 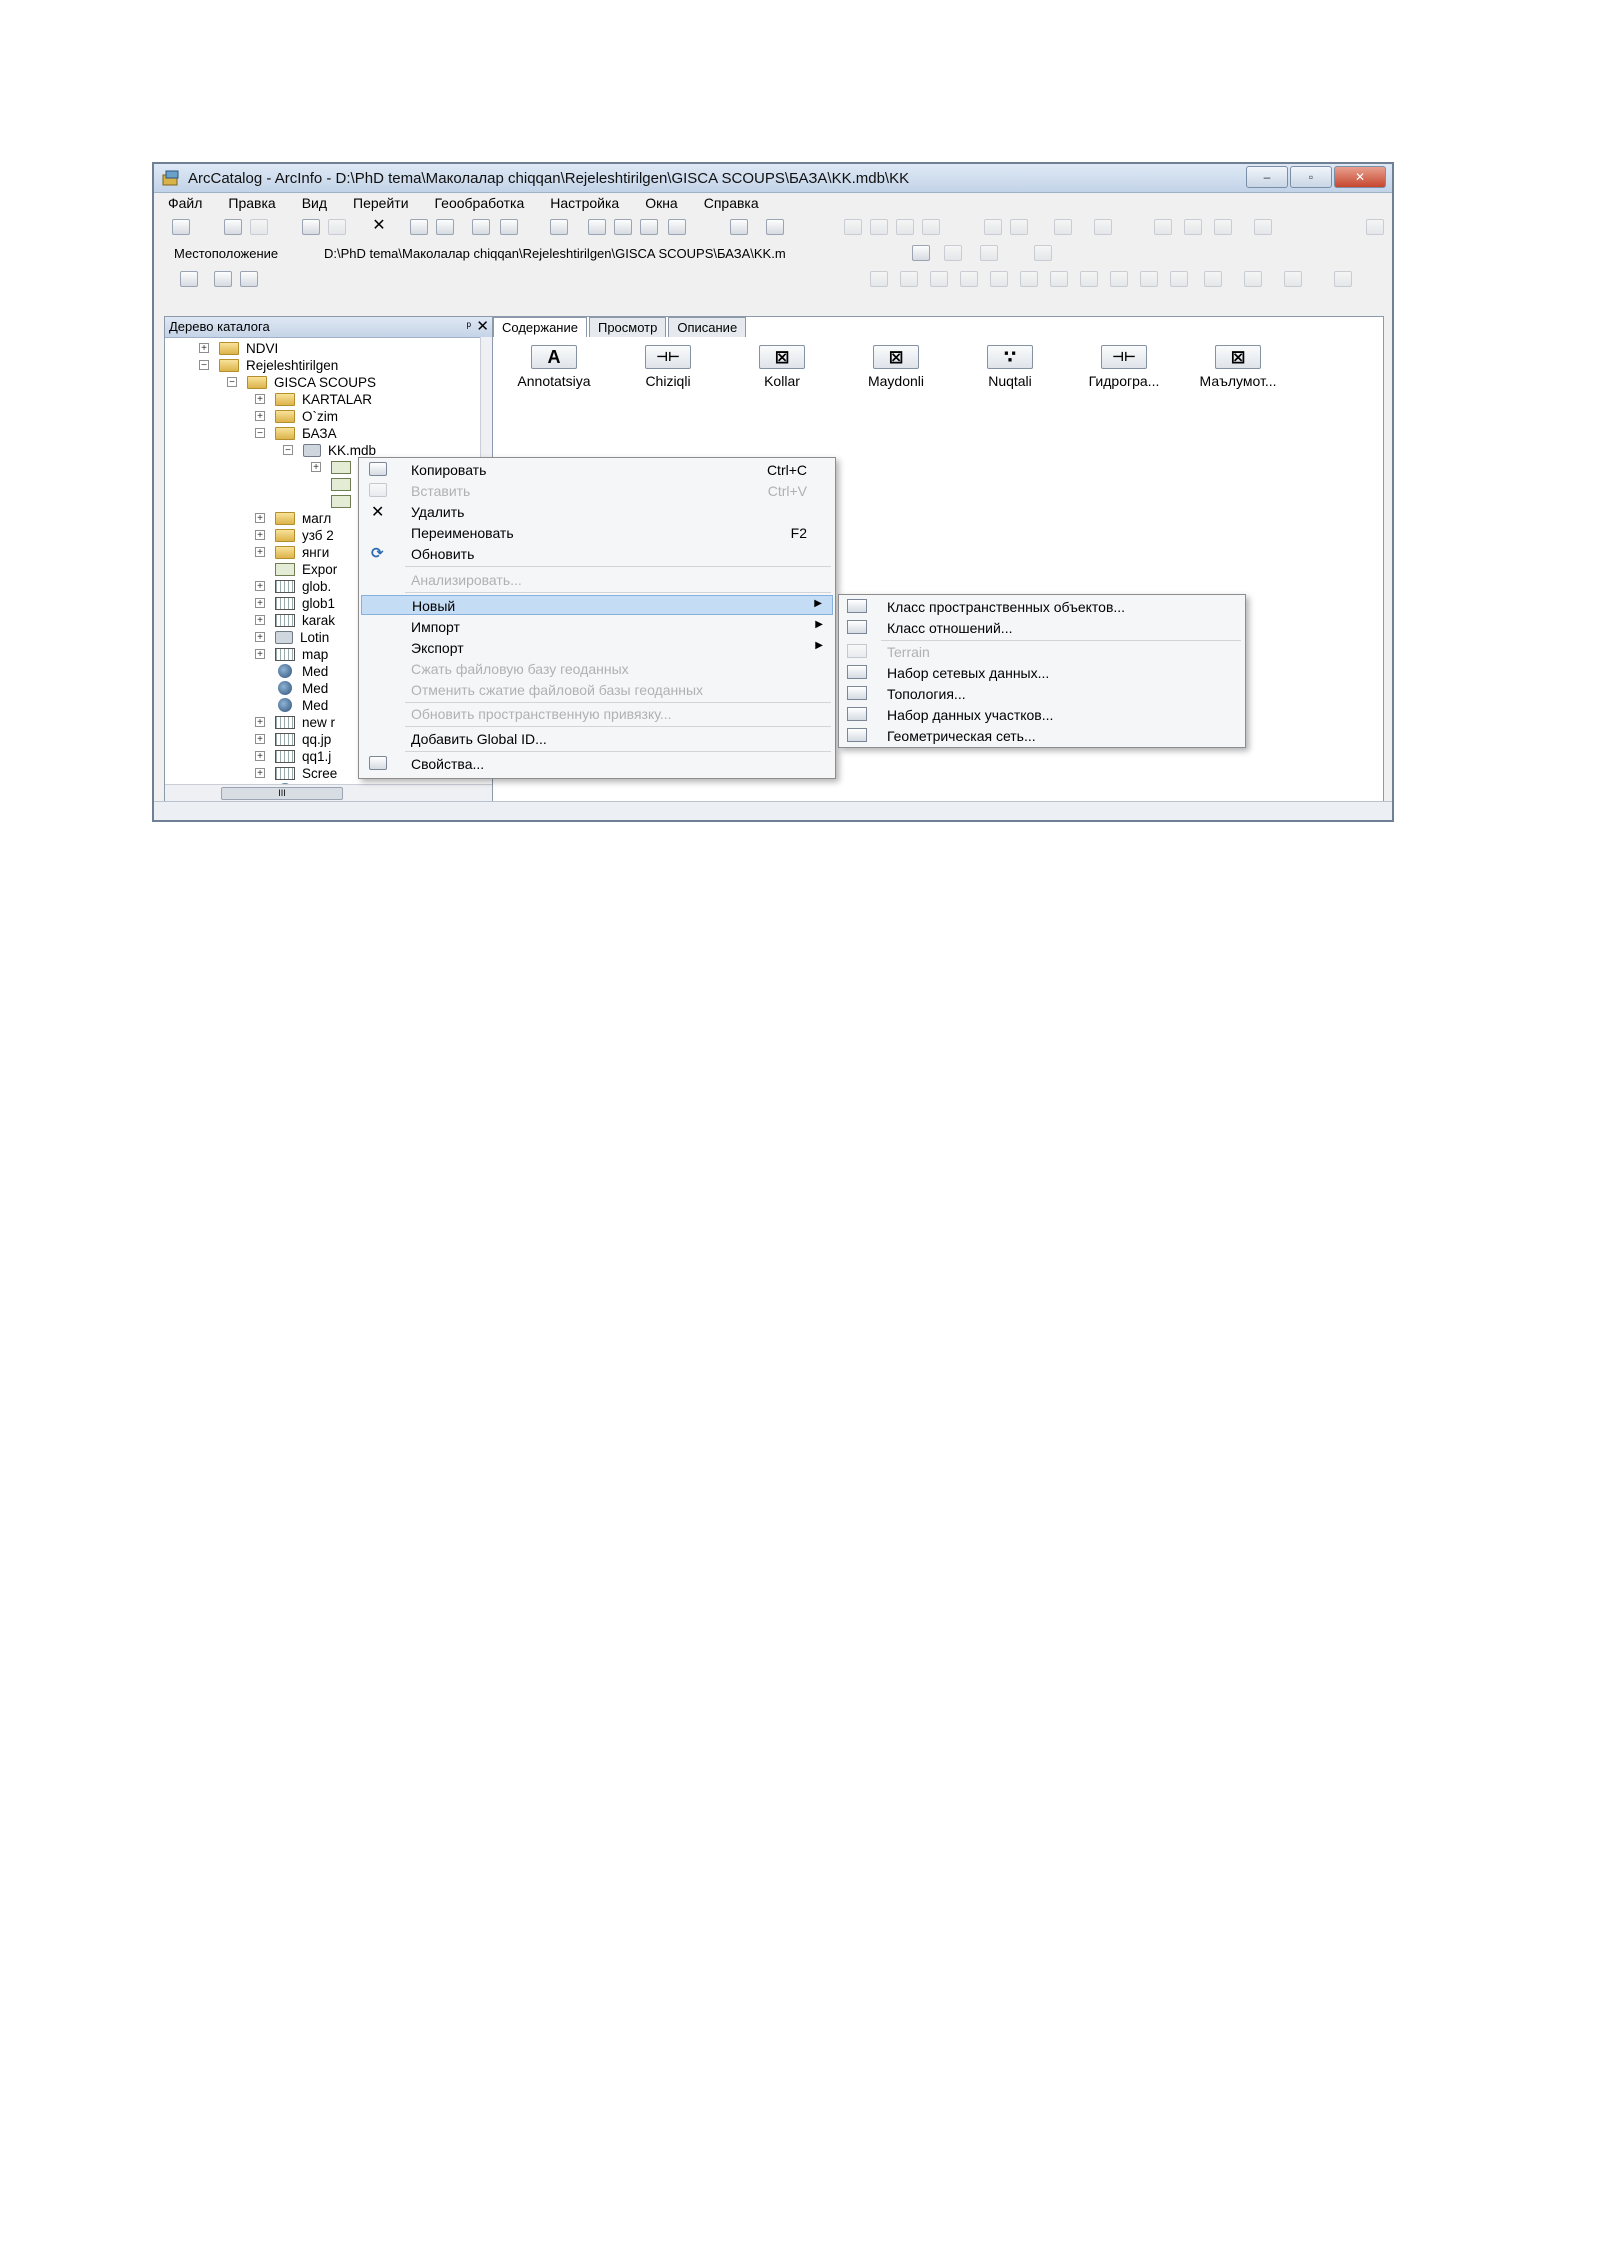 I want to click on zoom-in-icon, so click(x=853, y=227).